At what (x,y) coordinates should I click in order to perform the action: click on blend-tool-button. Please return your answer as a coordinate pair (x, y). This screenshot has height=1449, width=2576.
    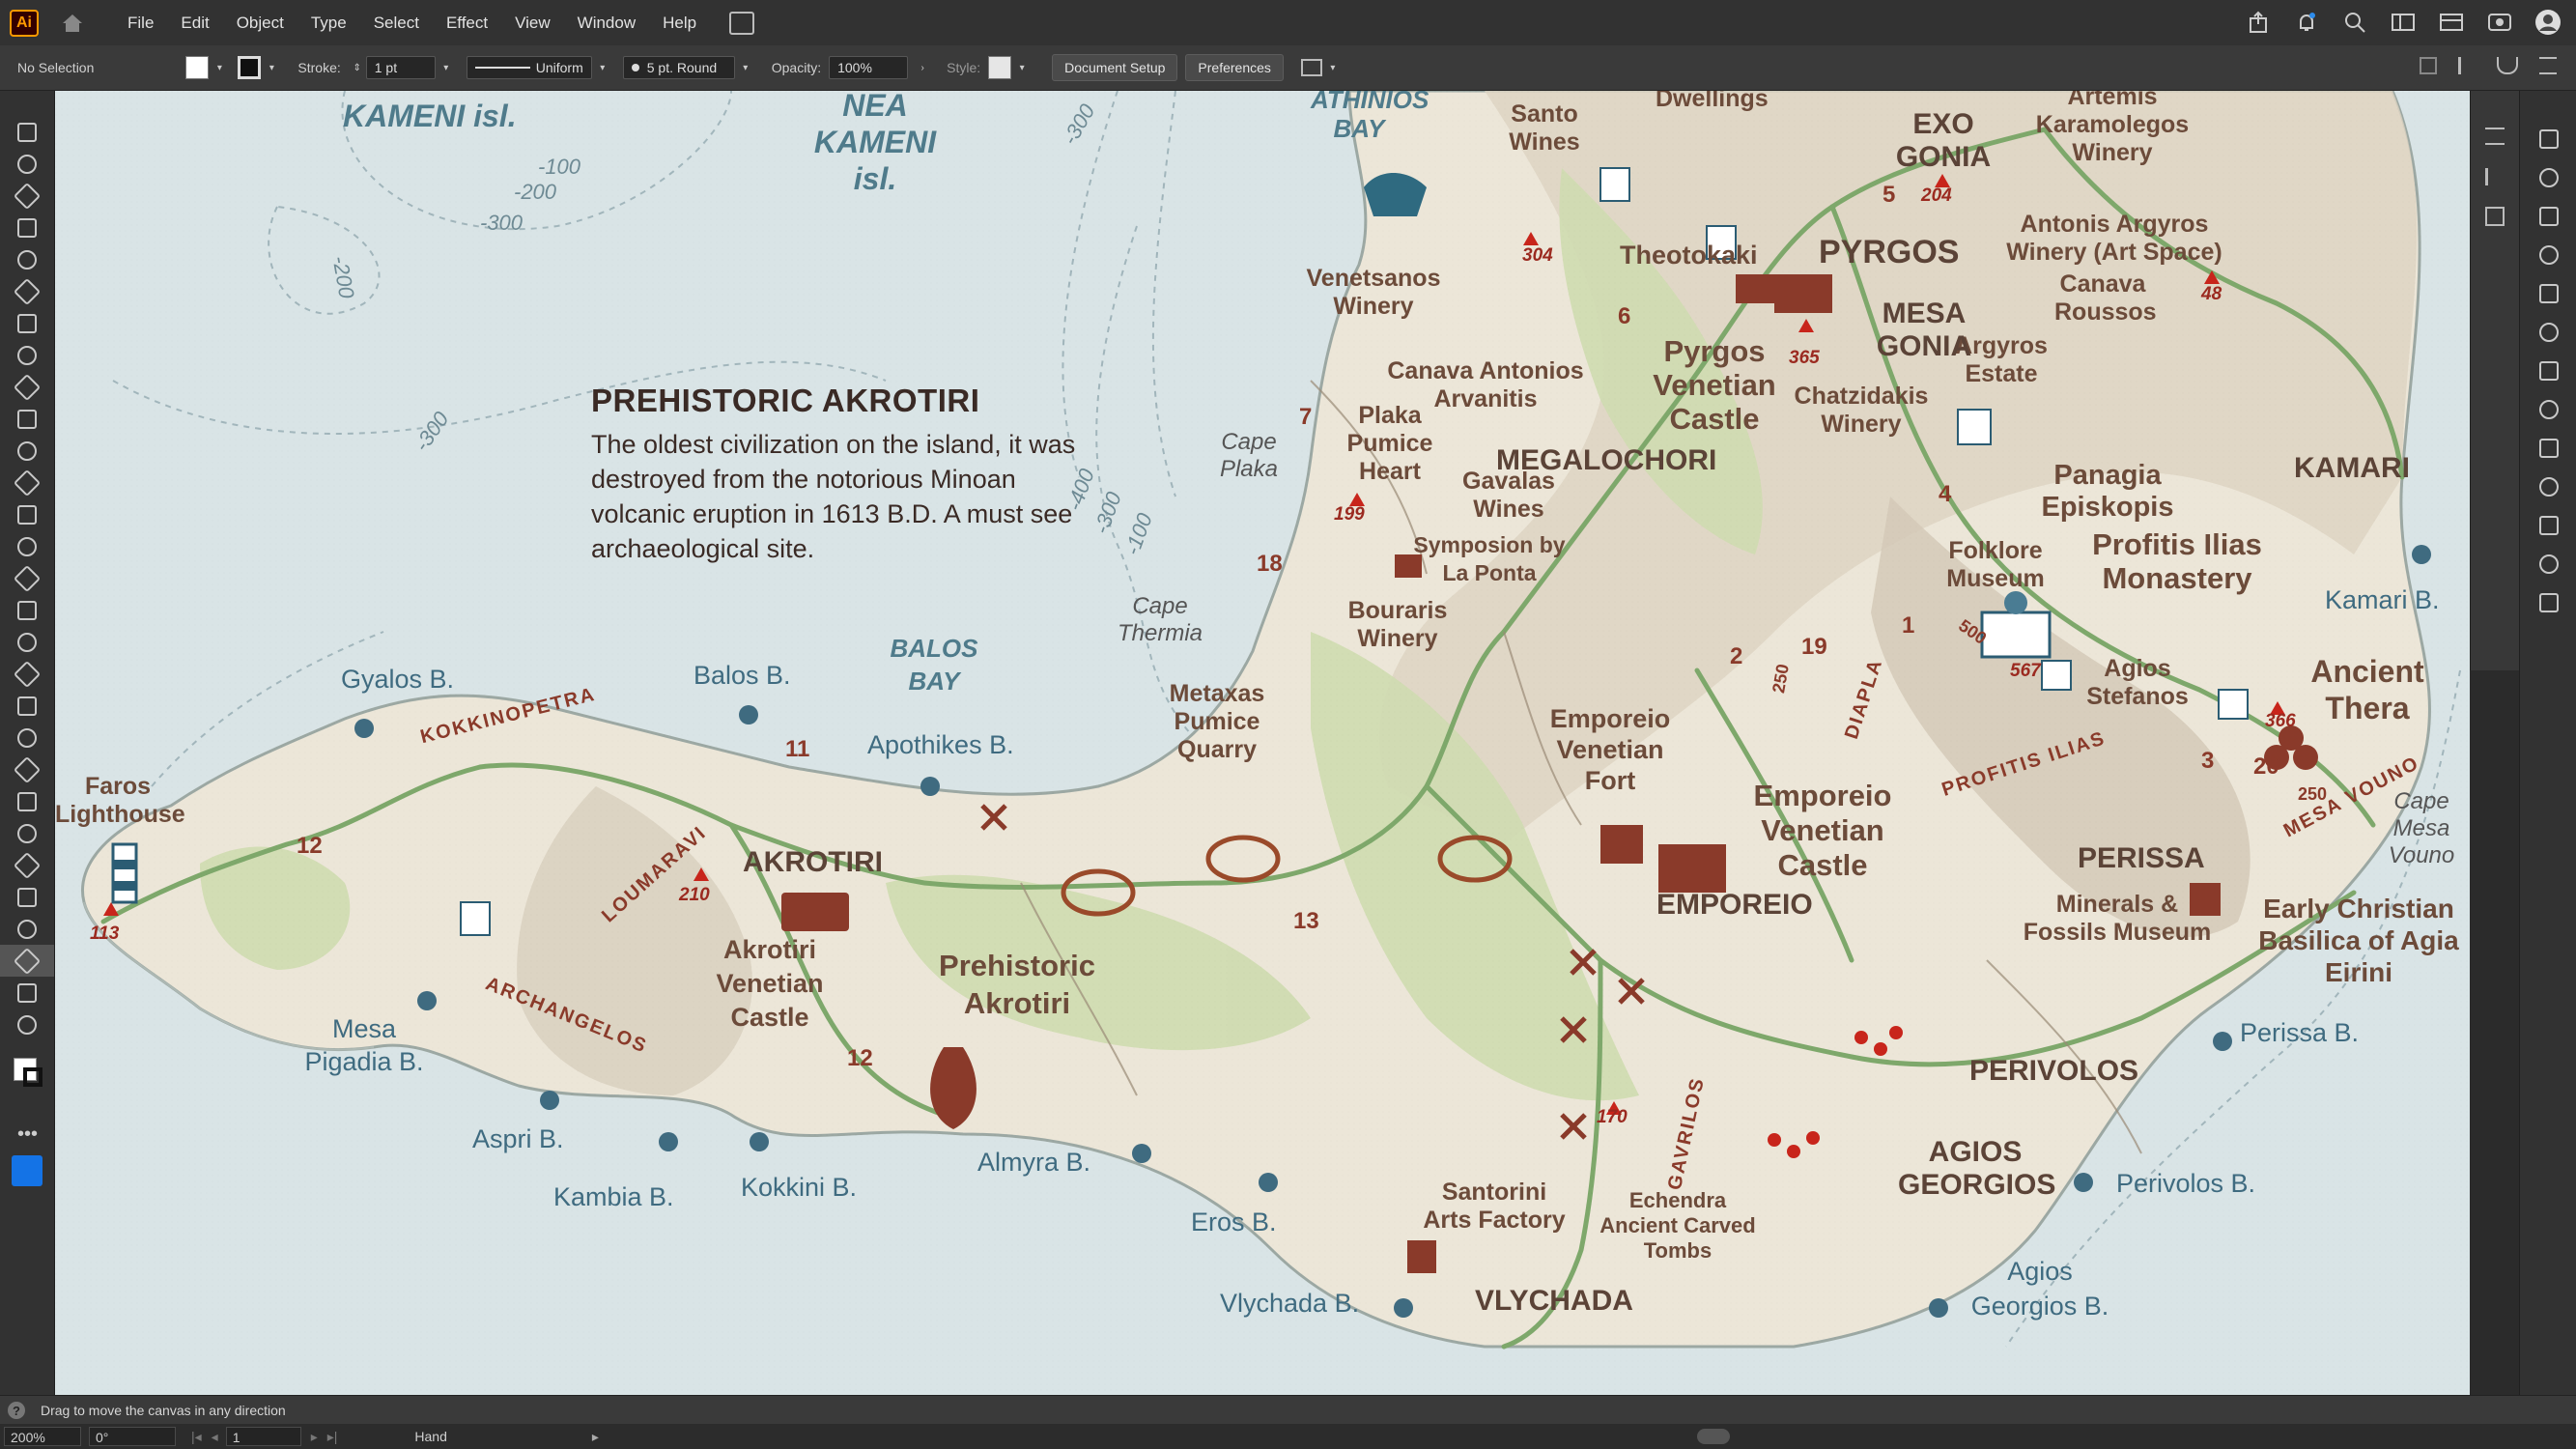
    Looking at the image, I should click on (27, 801).